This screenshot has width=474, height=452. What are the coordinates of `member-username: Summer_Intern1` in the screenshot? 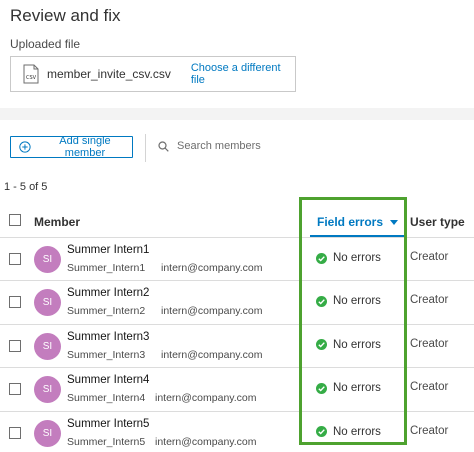 It's located at (106, 268).